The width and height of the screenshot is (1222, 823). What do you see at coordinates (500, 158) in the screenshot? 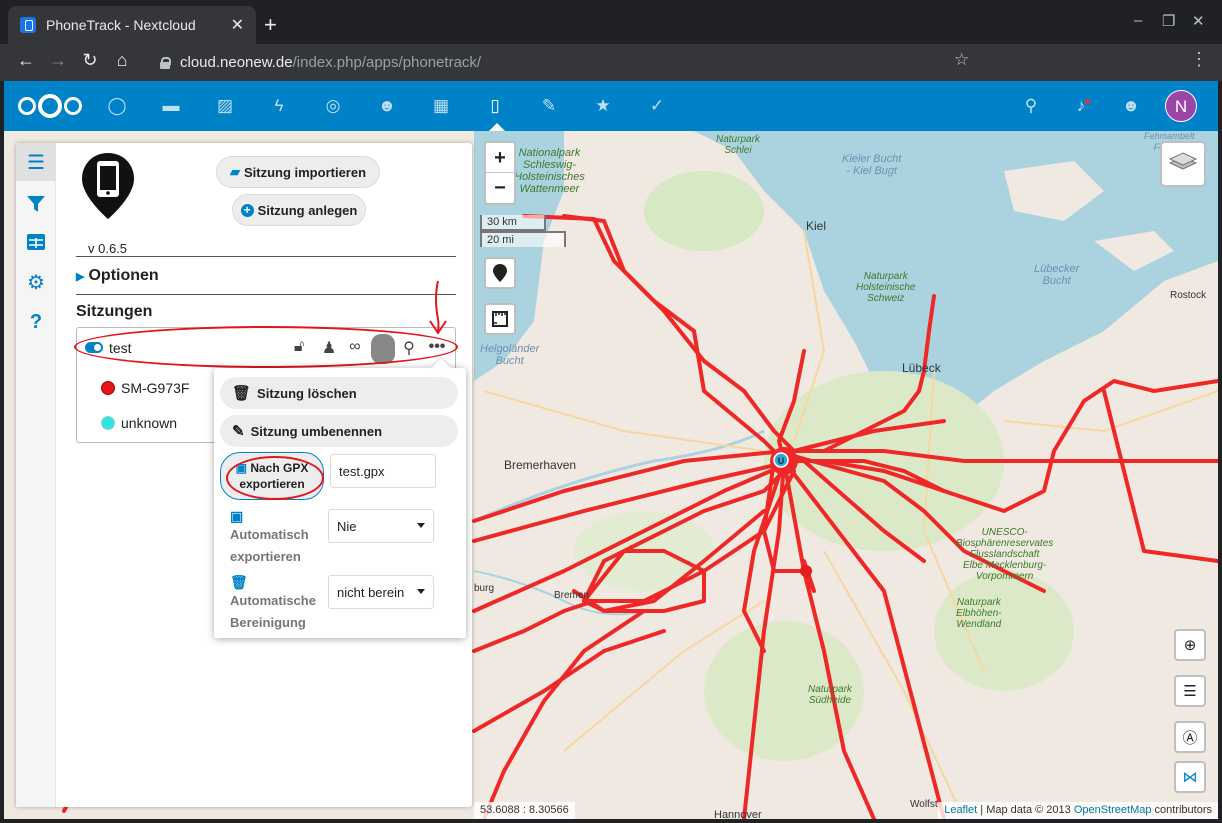
I see `zoom-in-button: +` at bounding box center [500, 158].